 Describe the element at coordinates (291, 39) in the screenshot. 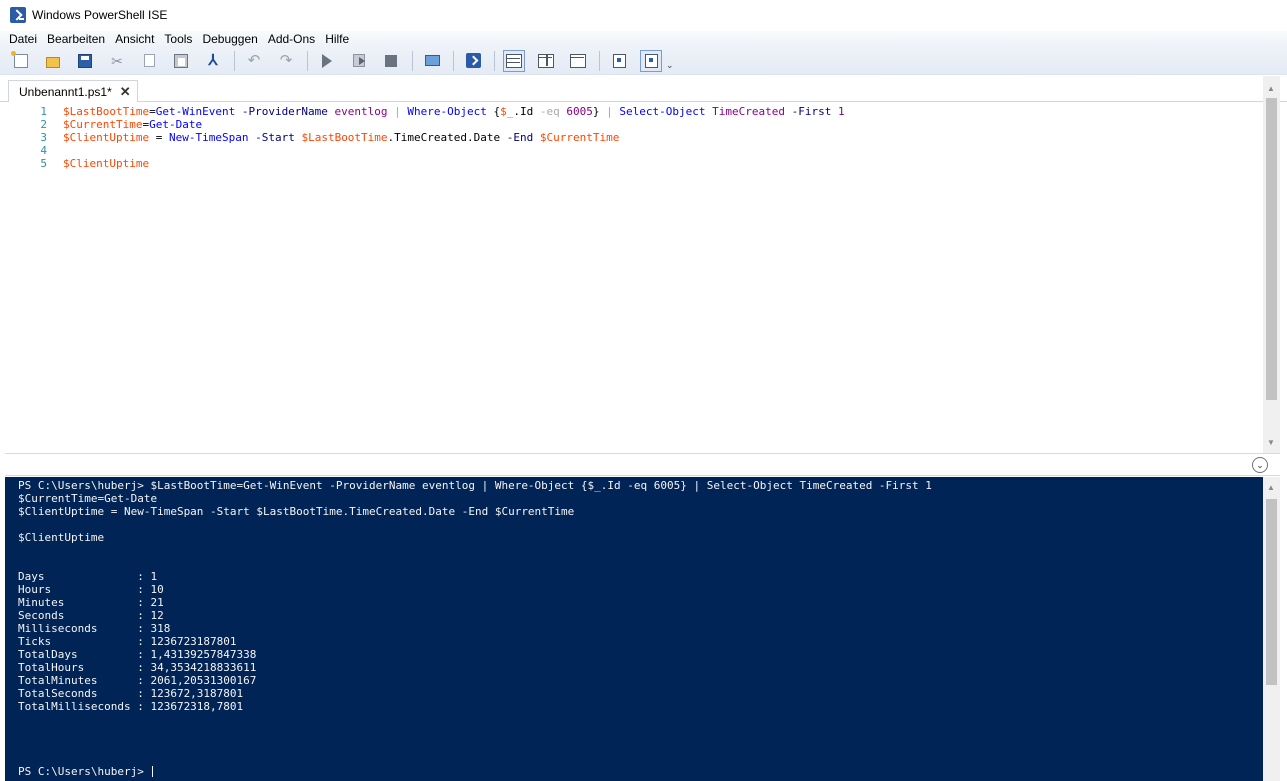

I see `menu-add-ons: Add-Ons` at that location.